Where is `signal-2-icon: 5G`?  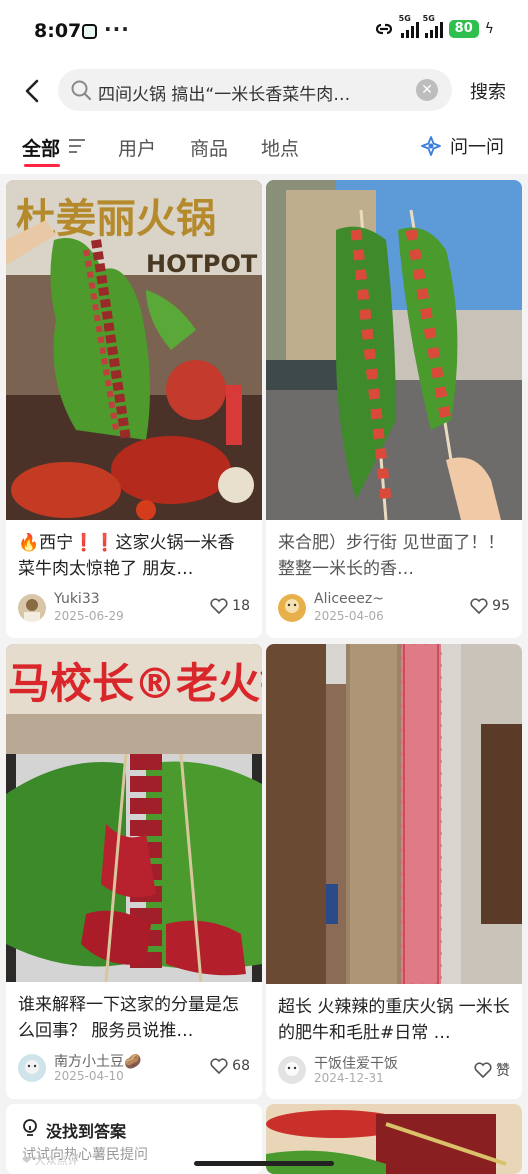
signal-2-icon: 5G is located at coordinates (433, 26).